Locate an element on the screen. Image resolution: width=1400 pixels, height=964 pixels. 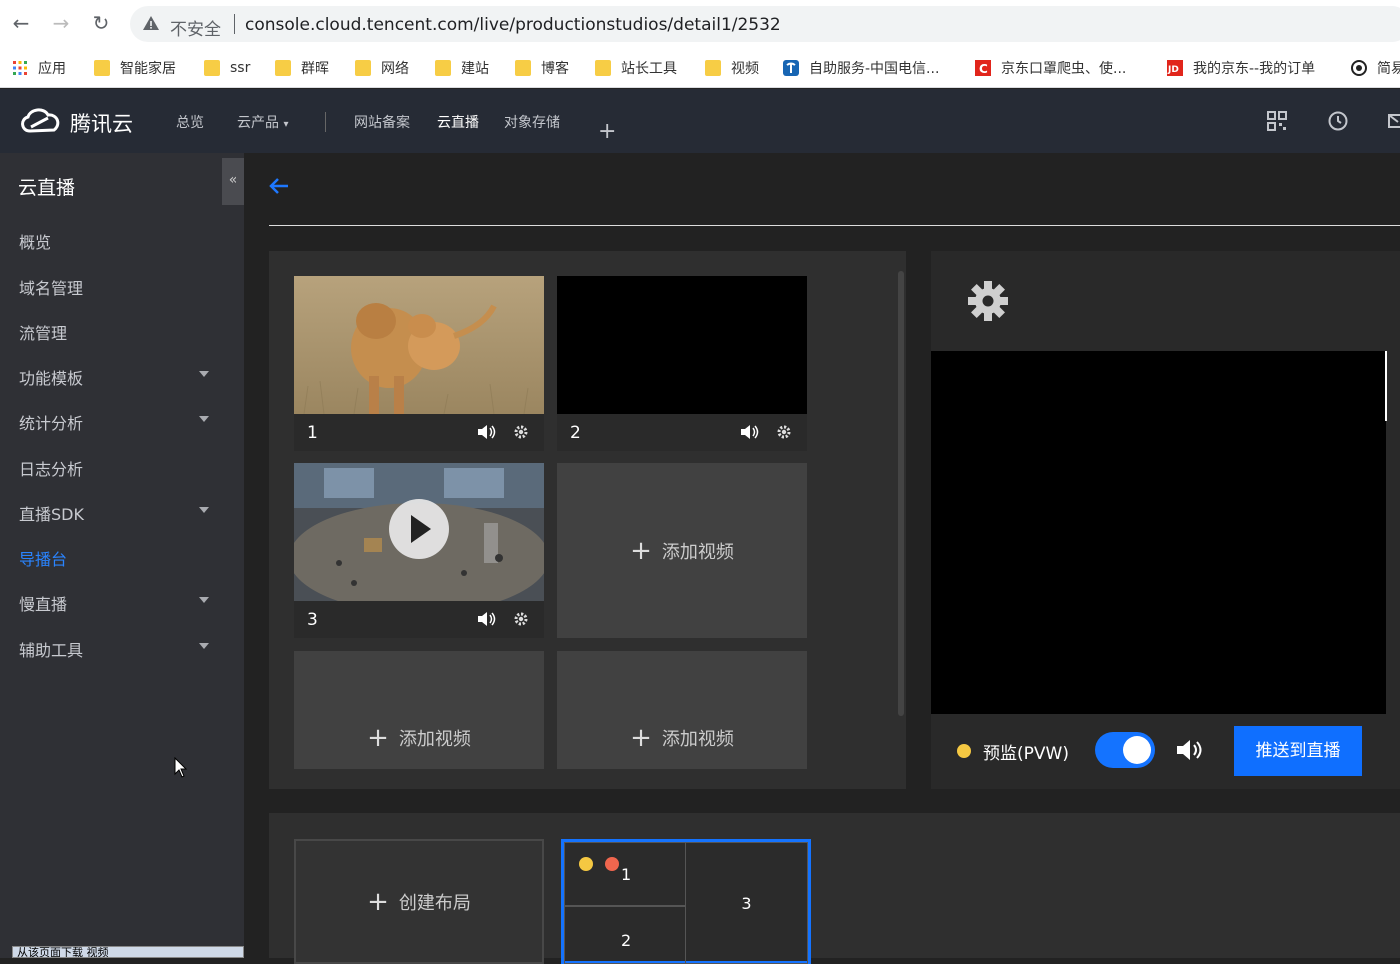
sidebar-item-templates: 功能模板 is located at coordinates (51, 377).